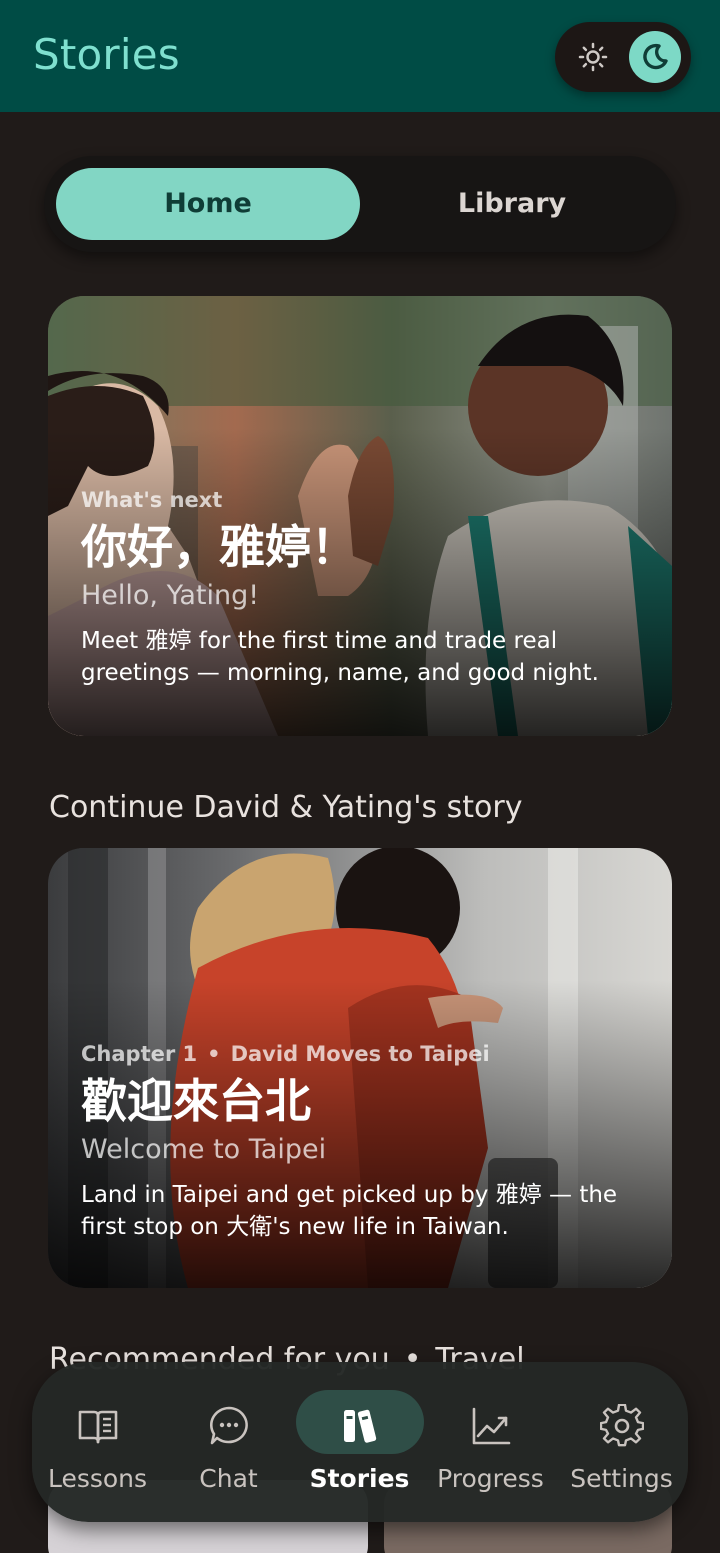 This screenshot has width=720, height=1553. Describe the element at coordinates (359, 1426) in the screenshot. I see `books-icon` at that location.